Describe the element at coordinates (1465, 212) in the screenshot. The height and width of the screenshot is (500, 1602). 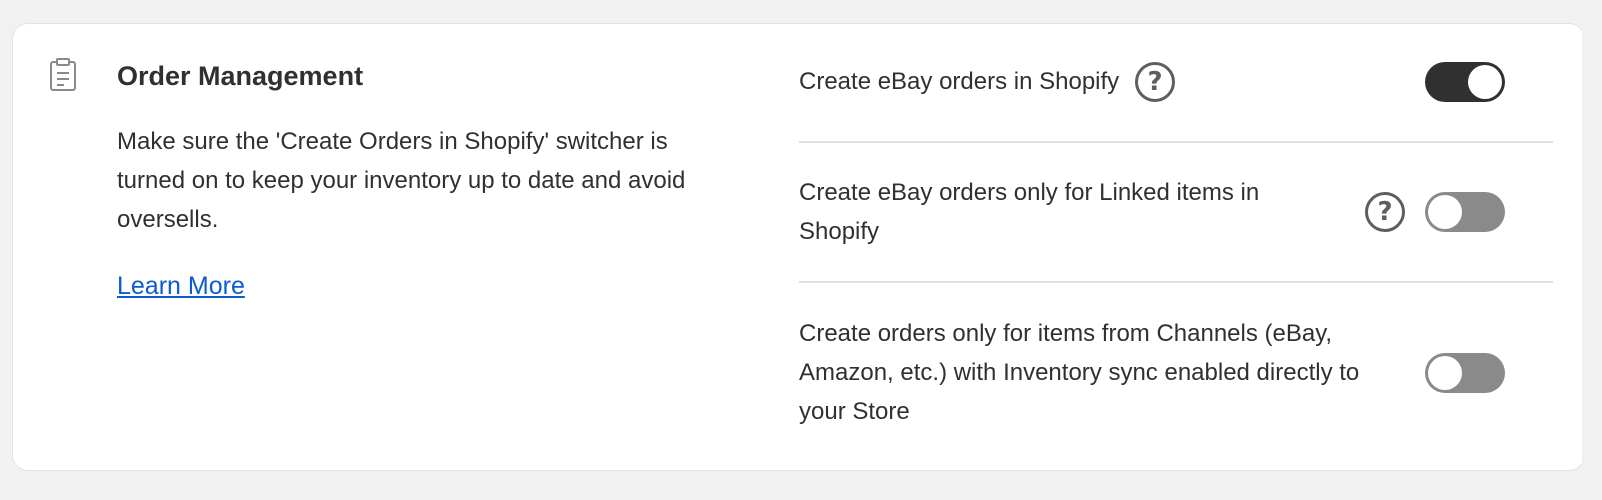
I see `linked-items-toggle` at that location.